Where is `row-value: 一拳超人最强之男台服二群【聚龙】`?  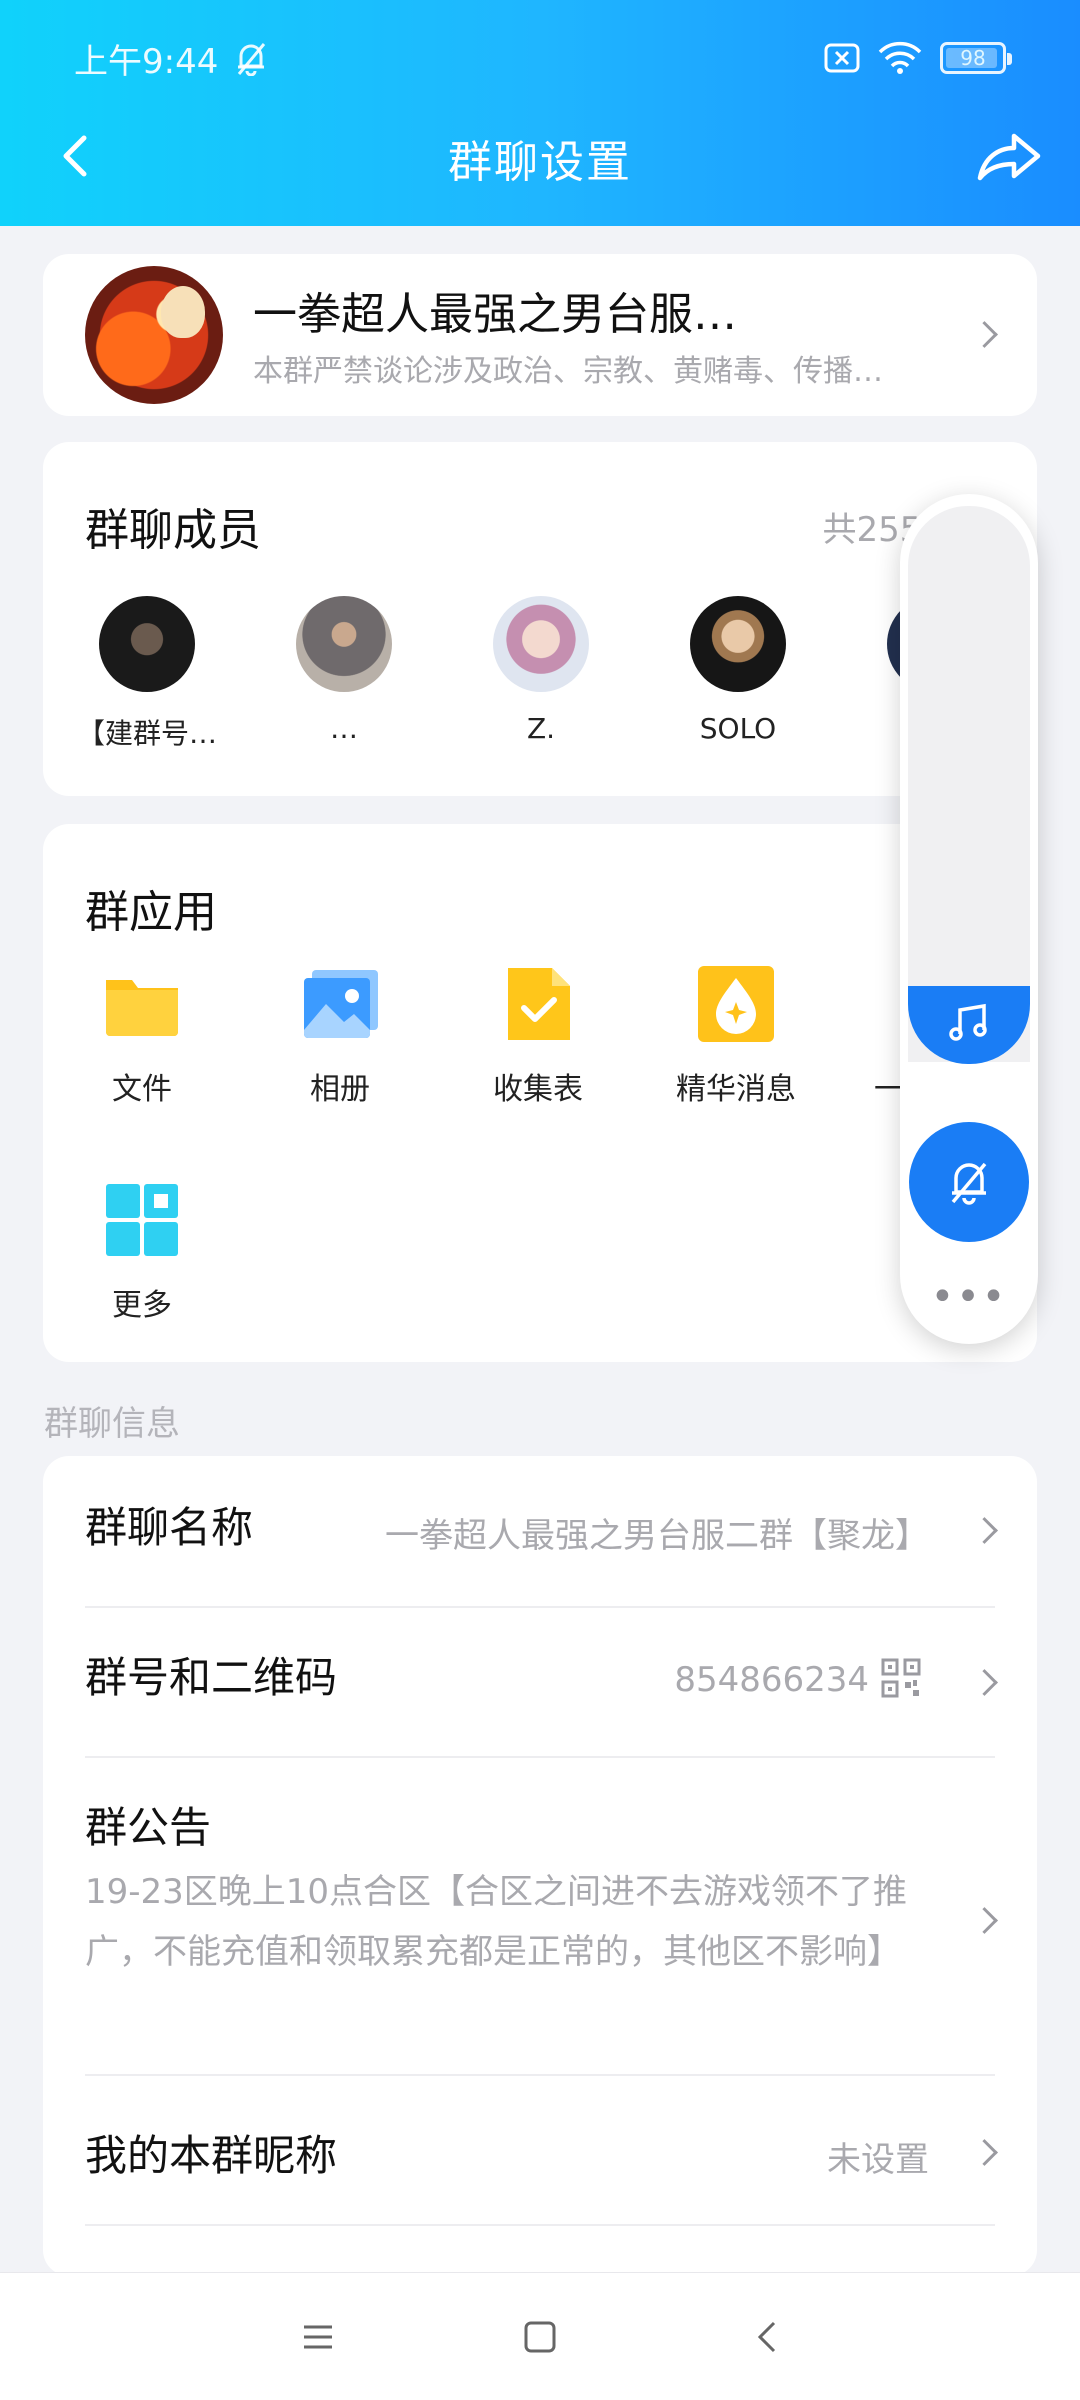
row-value: 一拳超人最强之男台服二群【聚龙】 is located at coordinates (657, 1536).